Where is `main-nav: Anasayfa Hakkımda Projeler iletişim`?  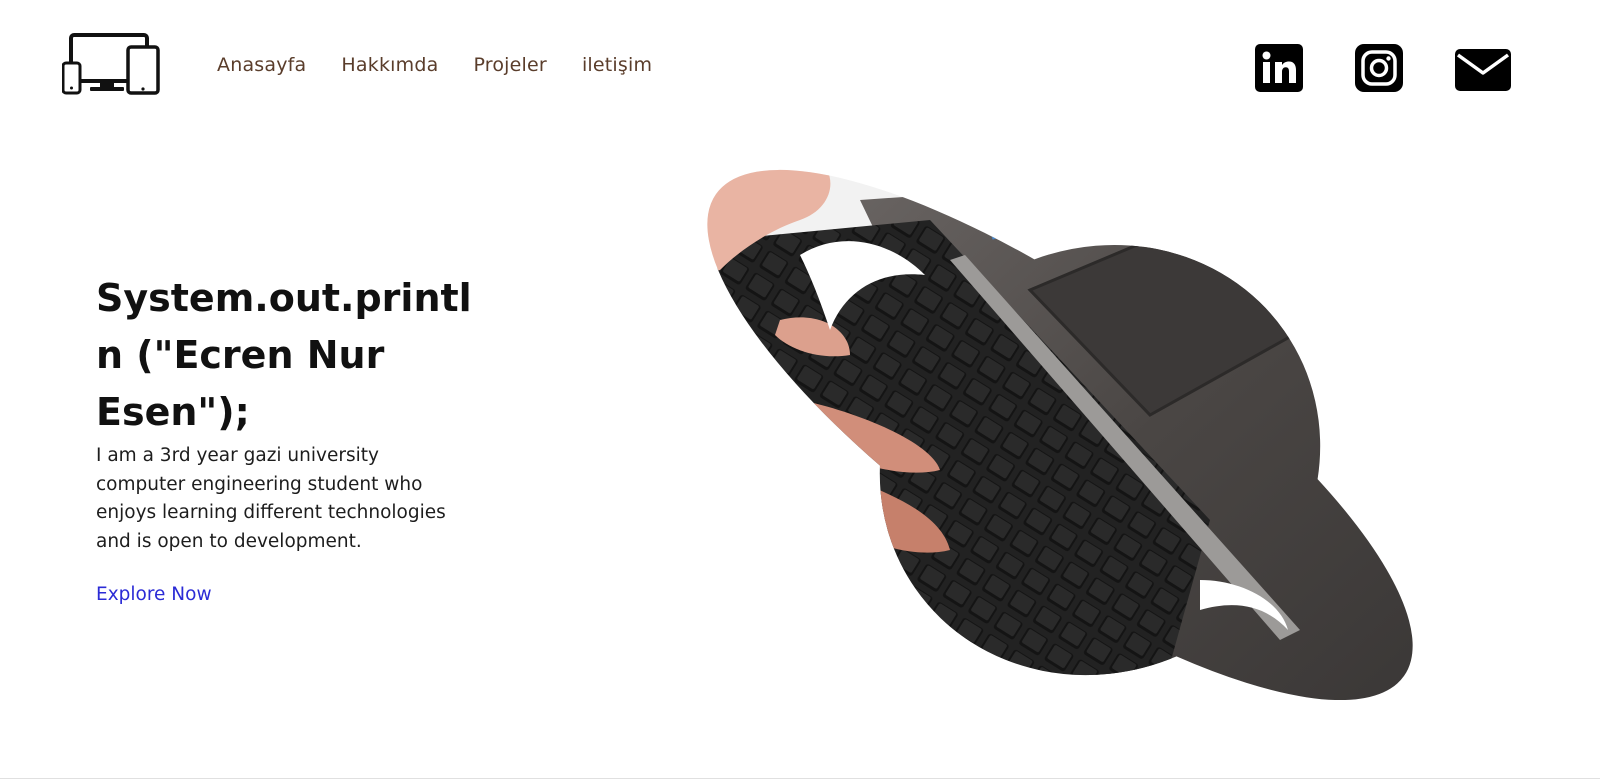
main-nav: Anasayfa Hakkımda Projeler iletişim is located at coordinates (452, 65).